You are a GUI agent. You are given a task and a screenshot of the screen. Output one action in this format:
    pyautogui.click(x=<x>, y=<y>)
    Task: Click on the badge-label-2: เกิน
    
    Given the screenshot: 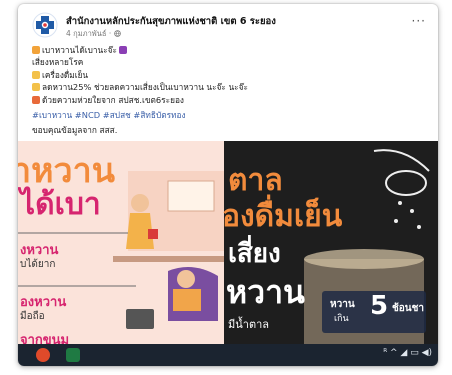 What is the action you would take?
    pyautogui.click(x=341, y=319)
    